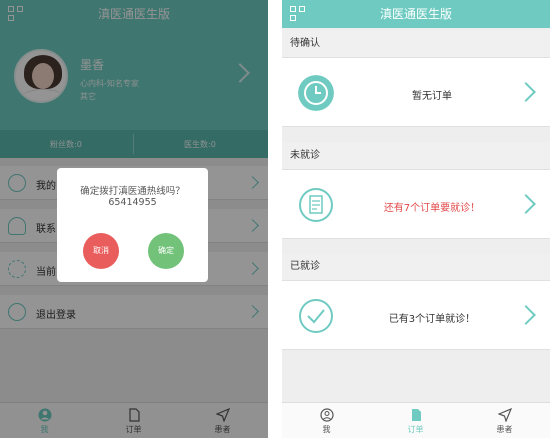 Image resolution: width=550 pixels, height=438 pixels. What do you see at coordinates (132, 202) in the screenshot?
I see `dialog-phone-number: 65414955` at bounding box center [132, 202].